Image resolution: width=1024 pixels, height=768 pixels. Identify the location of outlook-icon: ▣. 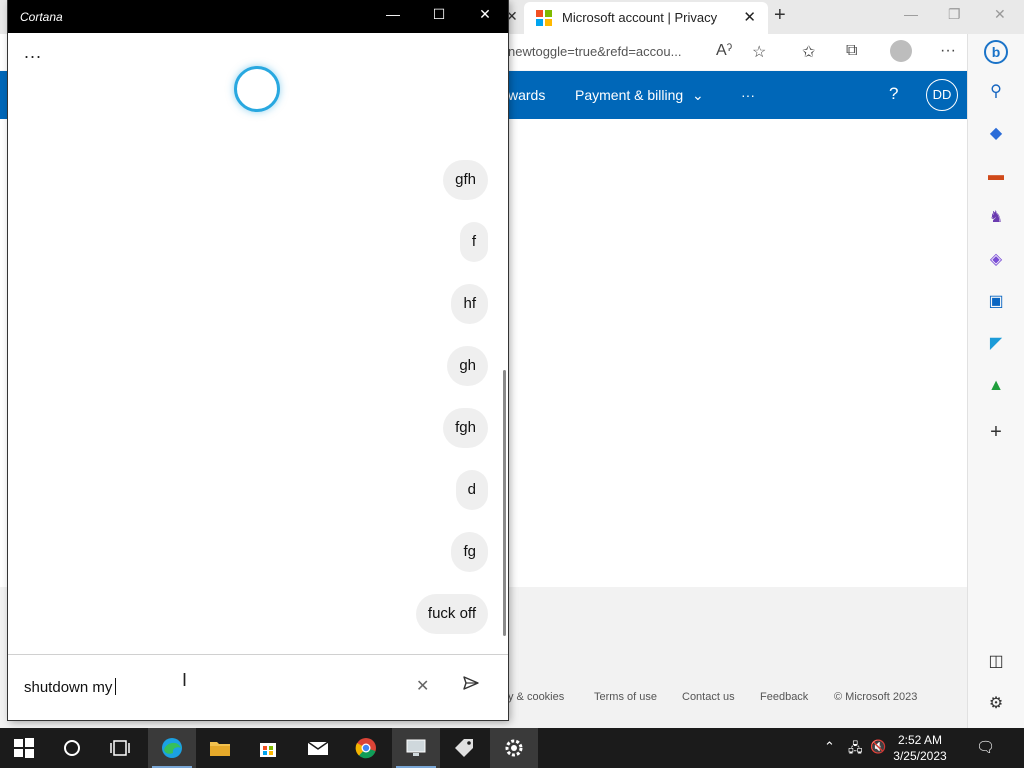
(996, 302).